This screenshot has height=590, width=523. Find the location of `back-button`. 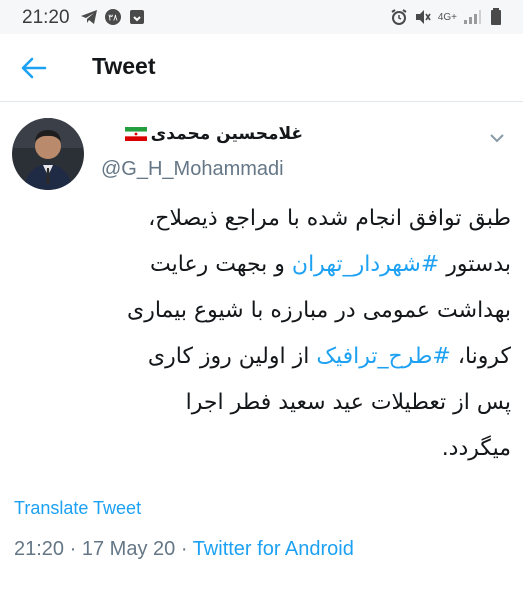

back-button is located at coordinates (34, 68).